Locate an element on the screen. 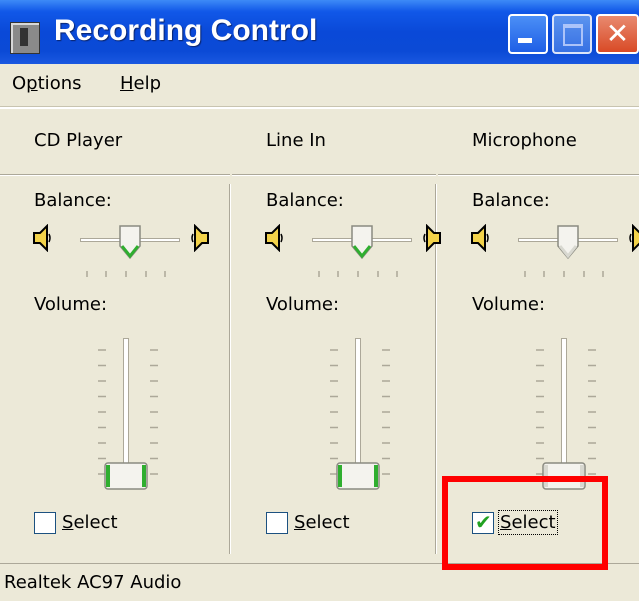 The width and height of the screenshot is (639, 601). close-button: ✕ is located at coordinates (617, 34).